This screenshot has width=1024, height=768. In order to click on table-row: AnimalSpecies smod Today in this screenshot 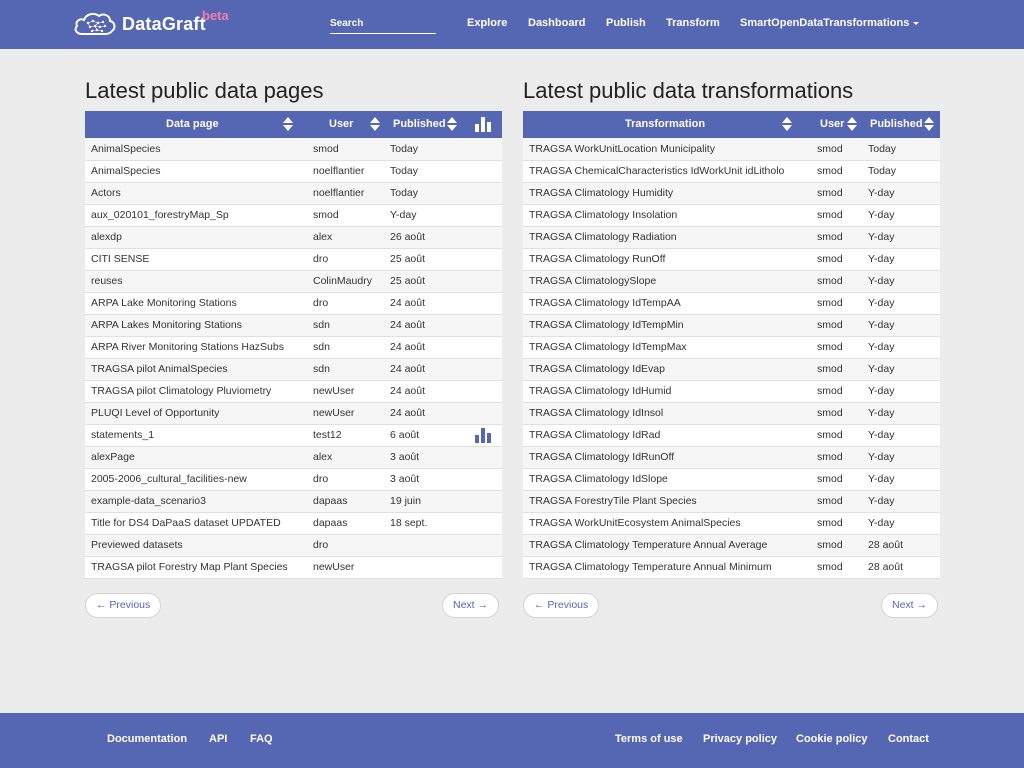, I will do `click(293, 149)`.